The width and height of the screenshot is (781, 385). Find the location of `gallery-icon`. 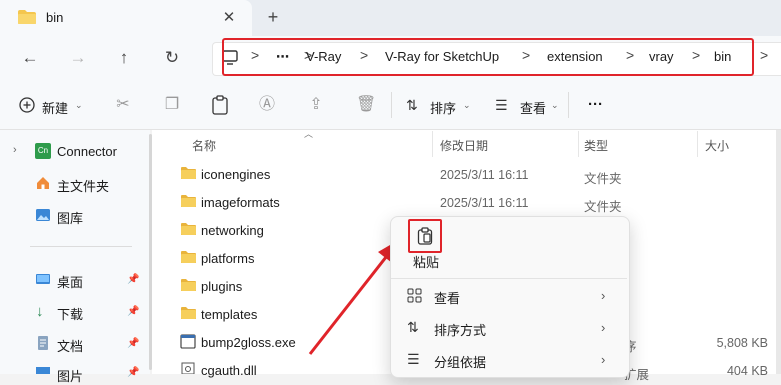

gallery-icon is located at coordinates (43, 215).